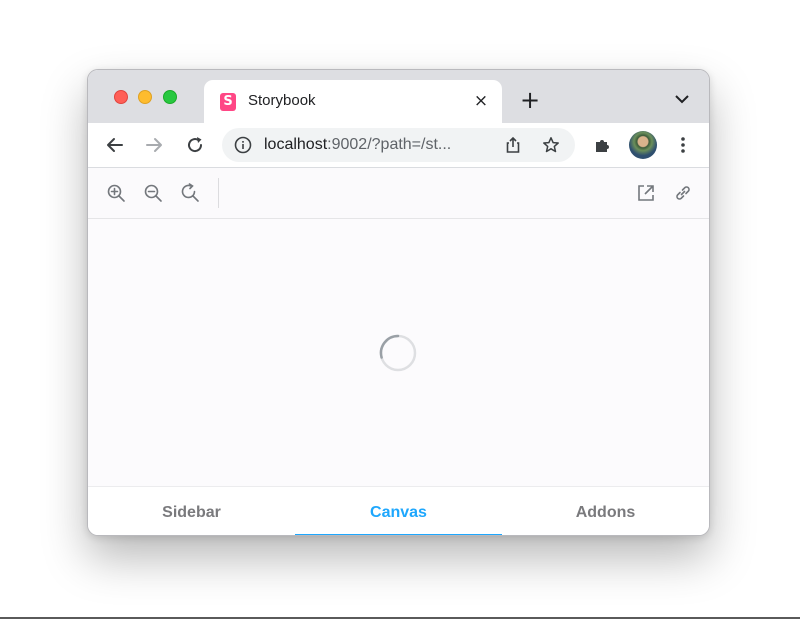  I want to click on zoom-in-icon, so click(116, 193).